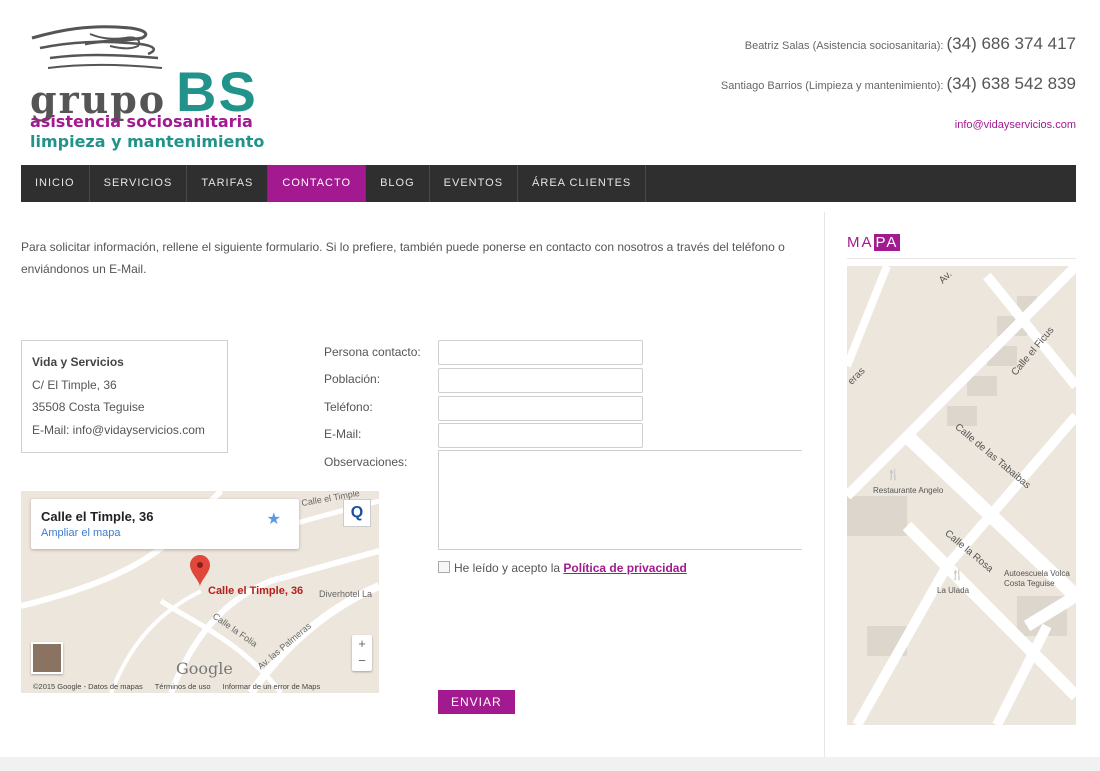  Describe the element at coordinates (444, 567) in the screenshot. I see `privacy-checkbox` at that location.